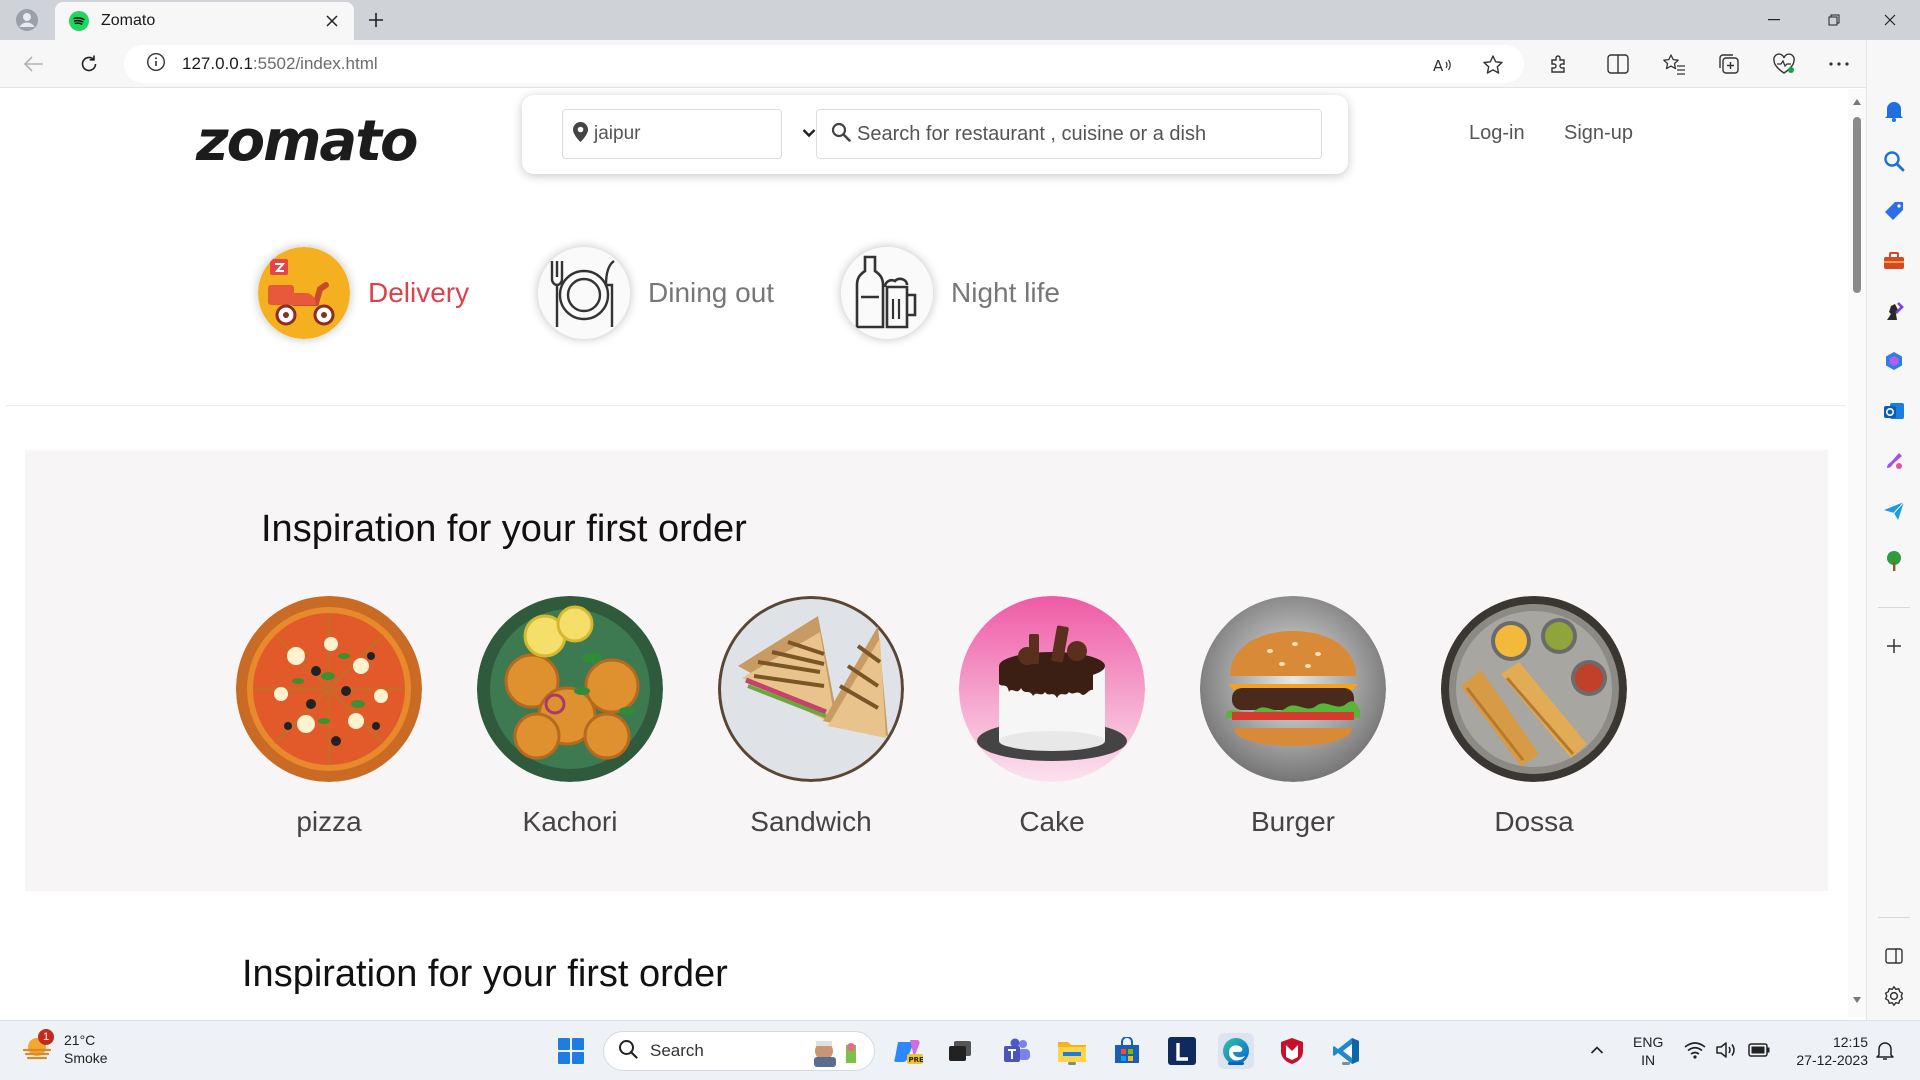 This screenshot has height=1080, width=1920. I want to click on shopping-tag-icon, so click(1894, 211).